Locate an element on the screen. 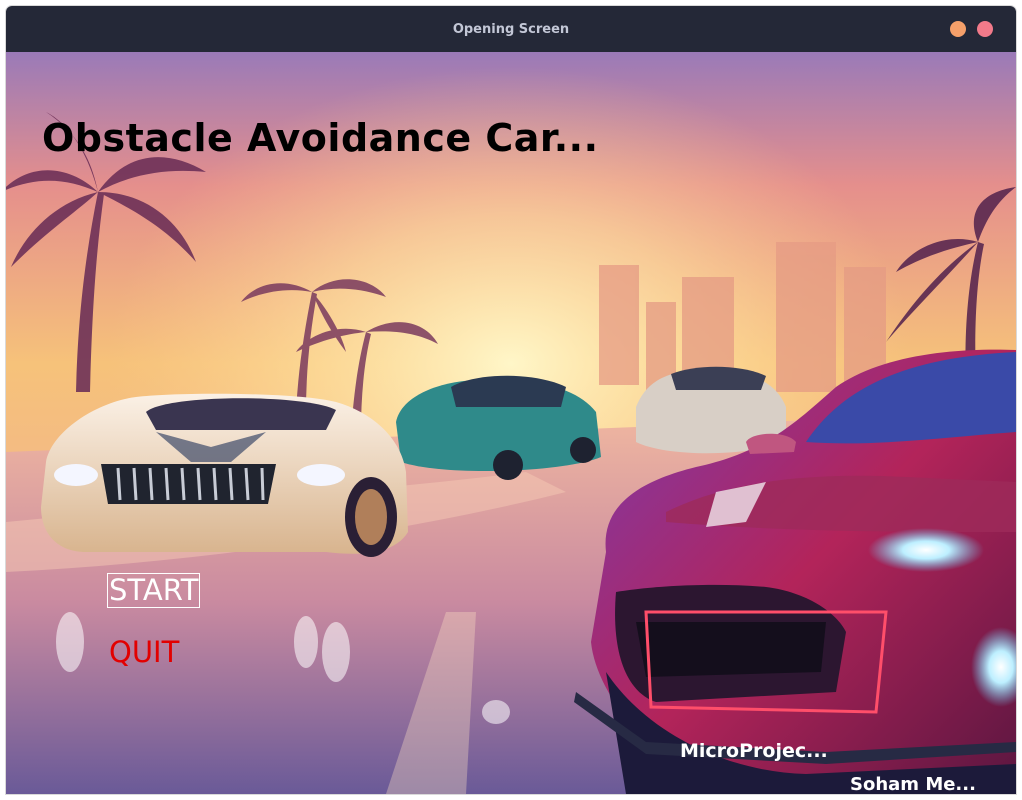  minimize-button is located at coordinates (958, 29).